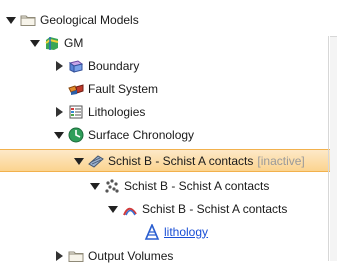  What do you see at coordinates (117, 111) in the screenshot?
I see `tree-item-label: Lithologies` at bounding box center [117, 111].